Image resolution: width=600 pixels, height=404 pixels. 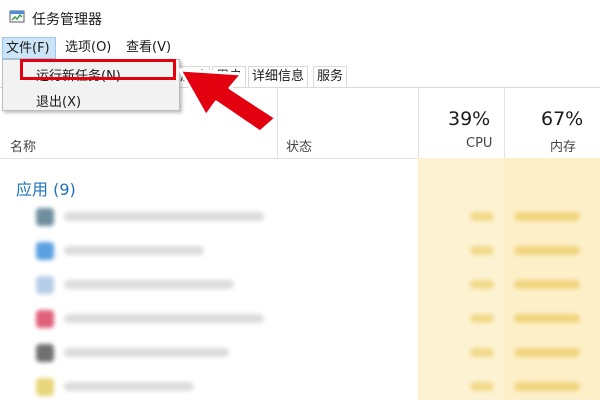 I want to click on memory-total-percent: 67%, so click(x=562, y=119).